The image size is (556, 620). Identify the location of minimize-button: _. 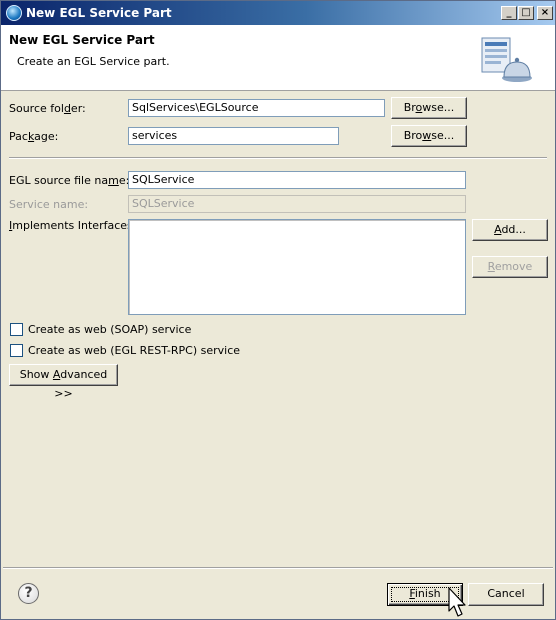
(509, 13).